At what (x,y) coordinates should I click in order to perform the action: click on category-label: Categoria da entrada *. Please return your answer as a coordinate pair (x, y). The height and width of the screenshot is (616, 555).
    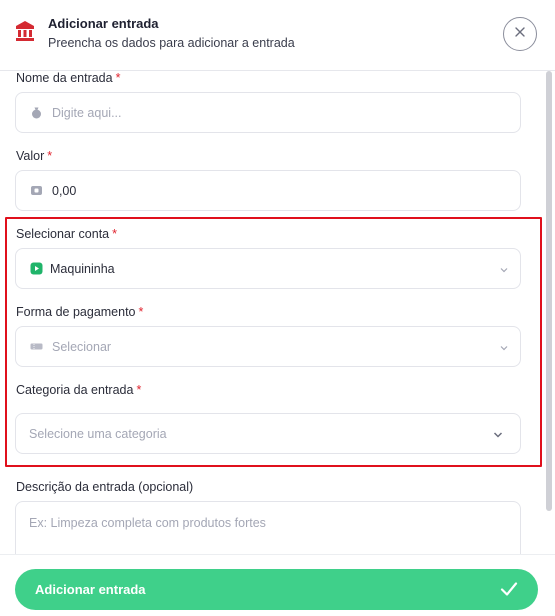
    Looking at the image, I should click on (79, 390).